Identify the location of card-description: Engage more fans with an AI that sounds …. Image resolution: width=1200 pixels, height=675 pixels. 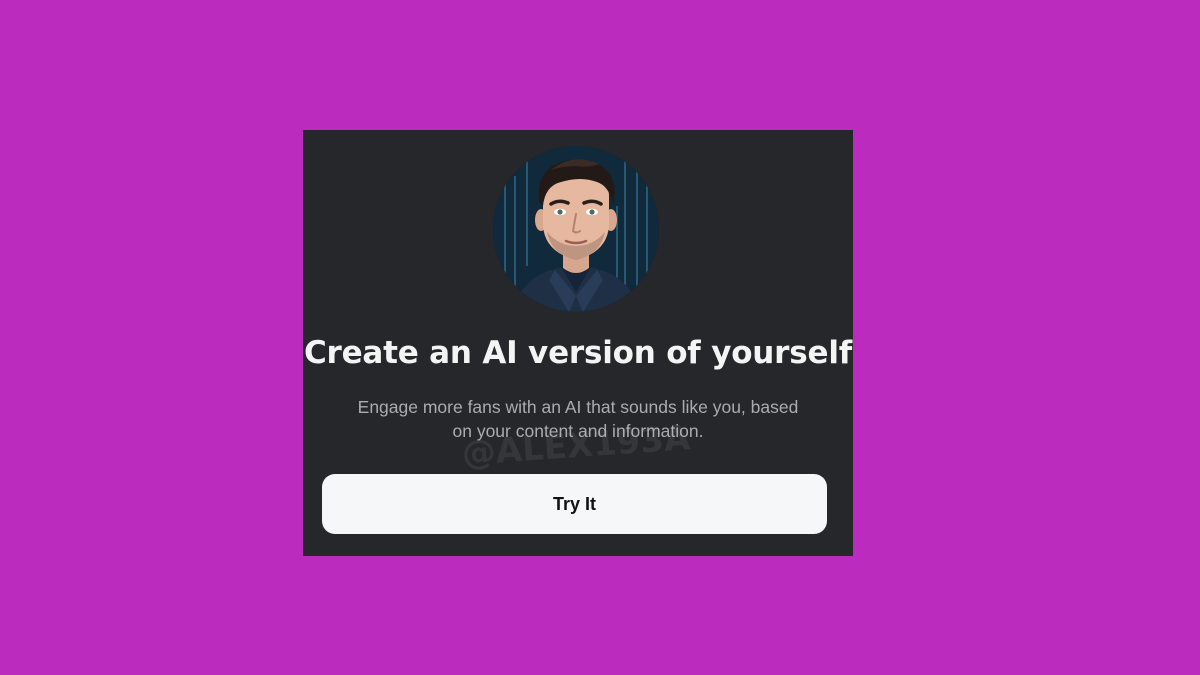
(578, 419).